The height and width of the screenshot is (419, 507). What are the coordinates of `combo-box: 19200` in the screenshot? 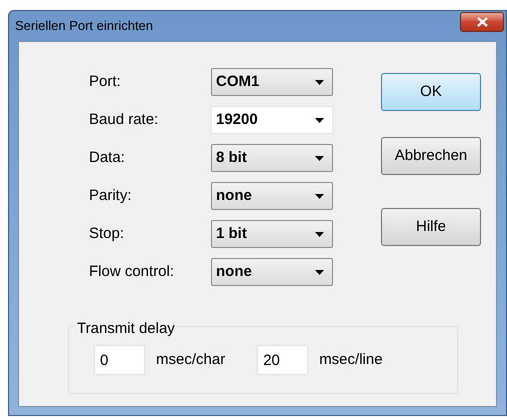 It's located at (272, 120).